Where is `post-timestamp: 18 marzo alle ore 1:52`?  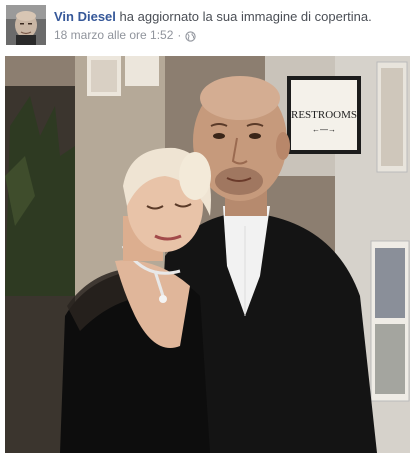
post-timestamp: 18 marzo alle ore 1:52 is located at coordinates (113, 35).